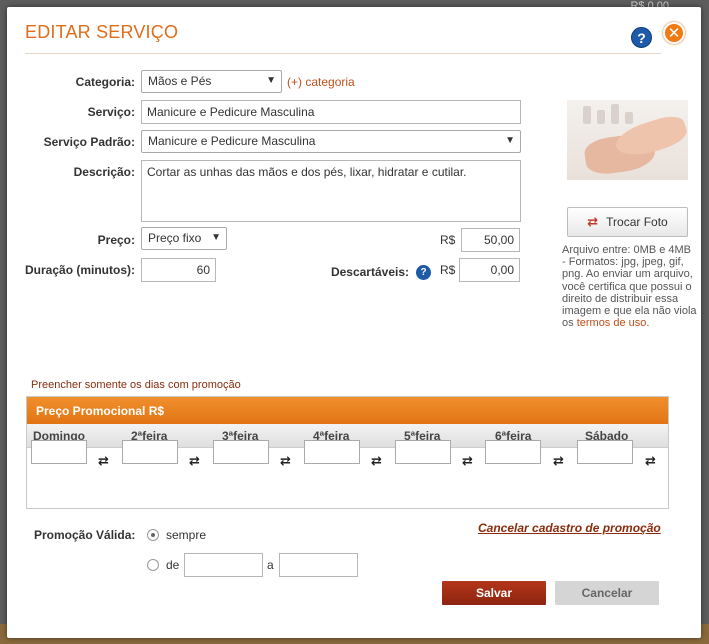 The height and width of the screenshot is (644, 709). What do you see at coordinates (331, 141) in the screenshot?
I see `standard-service-select: Manicure e Pedicure Masculina ▼` at bounding box center [331, 141].